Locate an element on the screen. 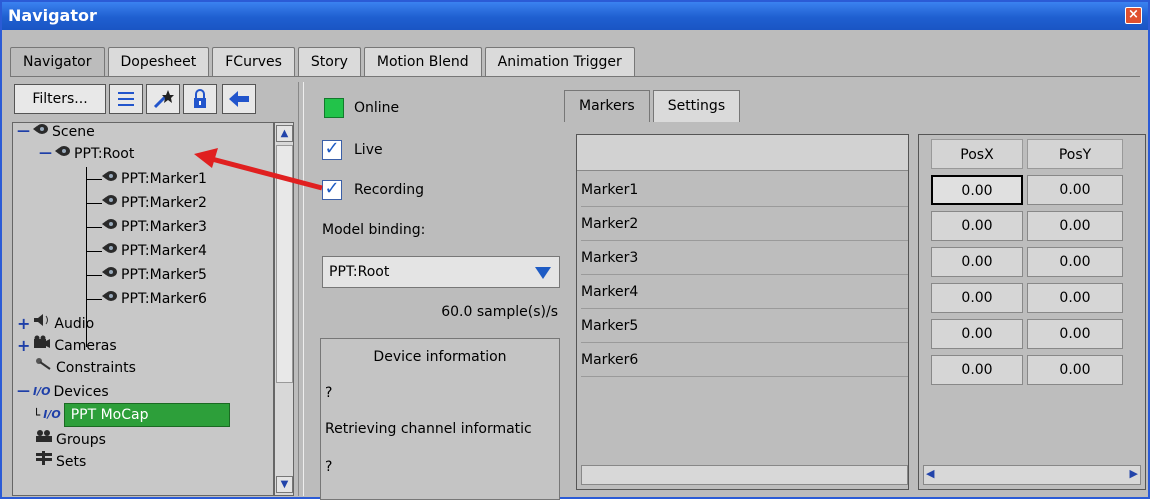 This screenshot has width=1150, height=500. recording-label: Recording is located at coordinates (389, 190).